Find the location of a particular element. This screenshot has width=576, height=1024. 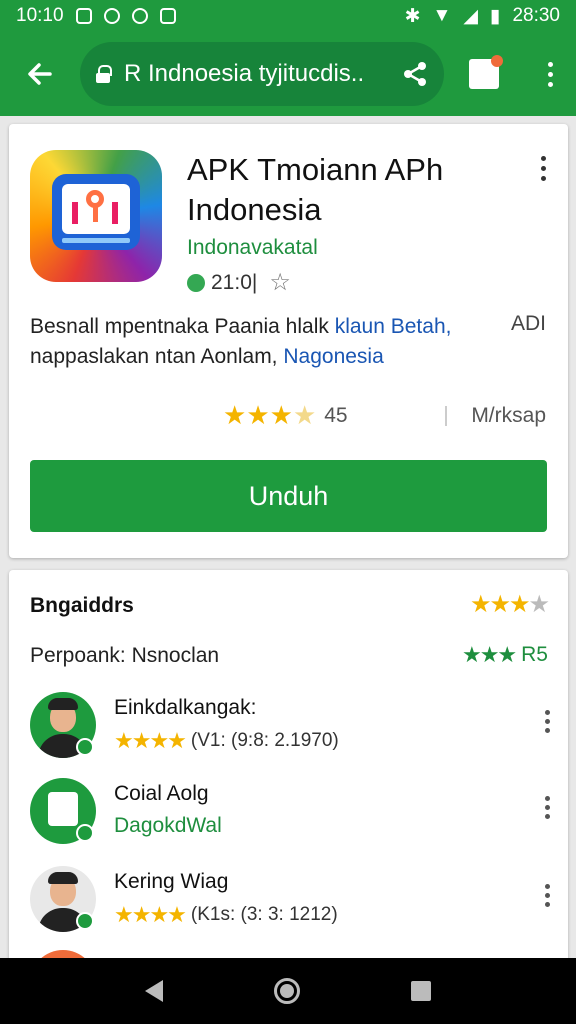

wifi-icon: ▼ is located at coordinates (442, 15).